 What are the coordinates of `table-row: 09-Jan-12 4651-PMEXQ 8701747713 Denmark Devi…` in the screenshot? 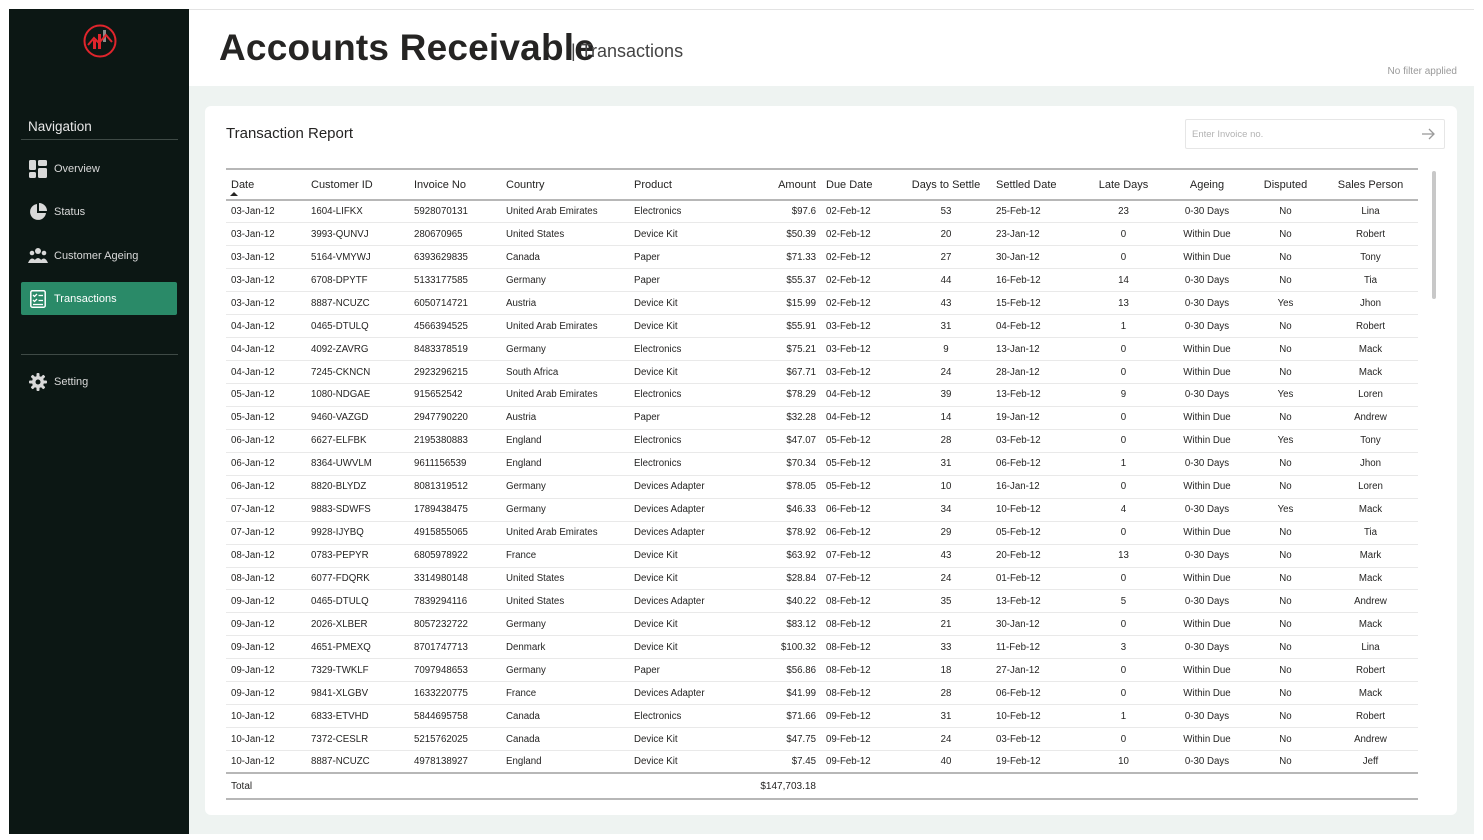 It's located at (822, 647).